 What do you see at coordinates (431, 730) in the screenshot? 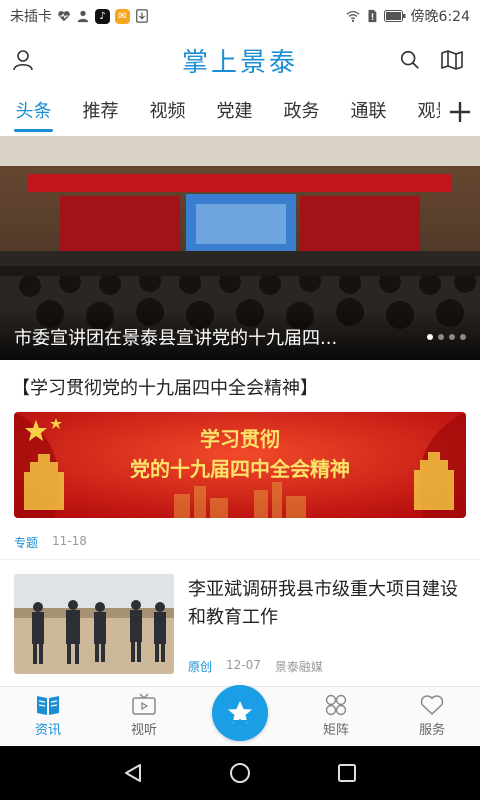
I see `nav-service-label: 服务` at bounding box center [431, 730].